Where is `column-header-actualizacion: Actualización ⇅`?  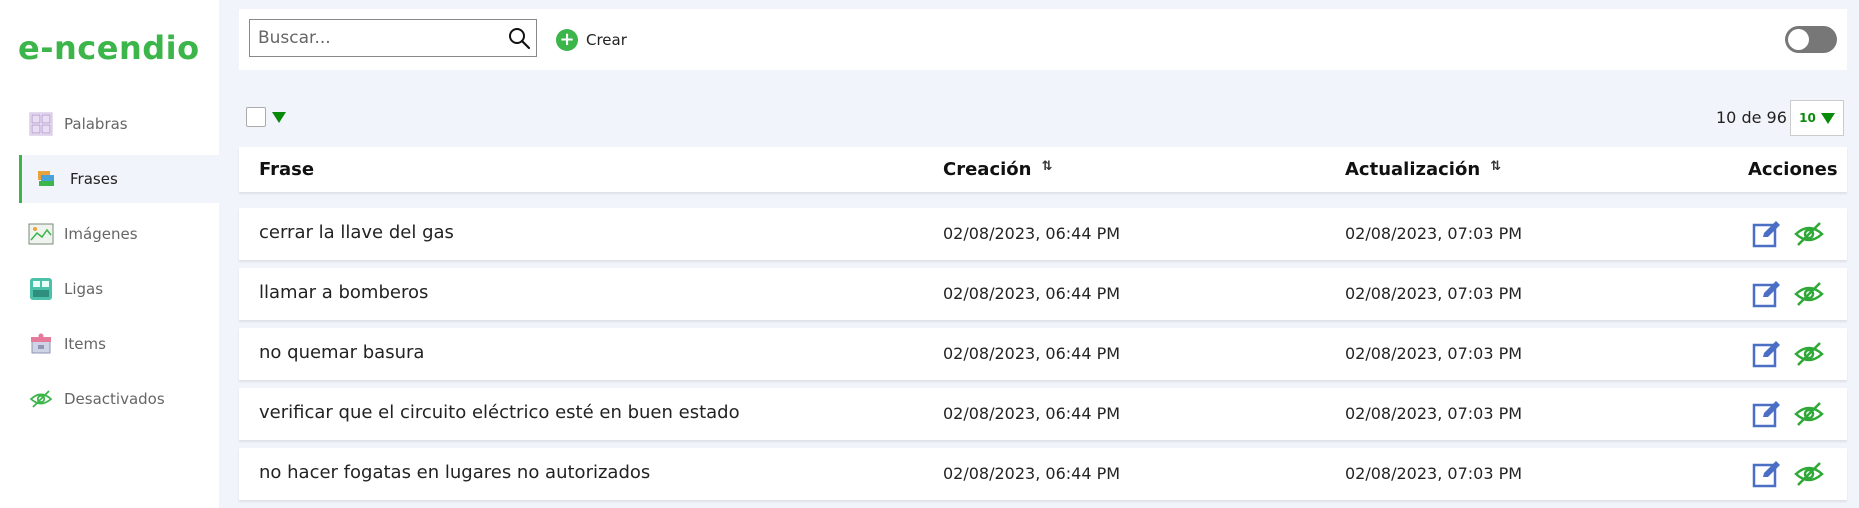 column-header-actualizacion: Actualización ⇅ is located at coordinates (1423, 169).